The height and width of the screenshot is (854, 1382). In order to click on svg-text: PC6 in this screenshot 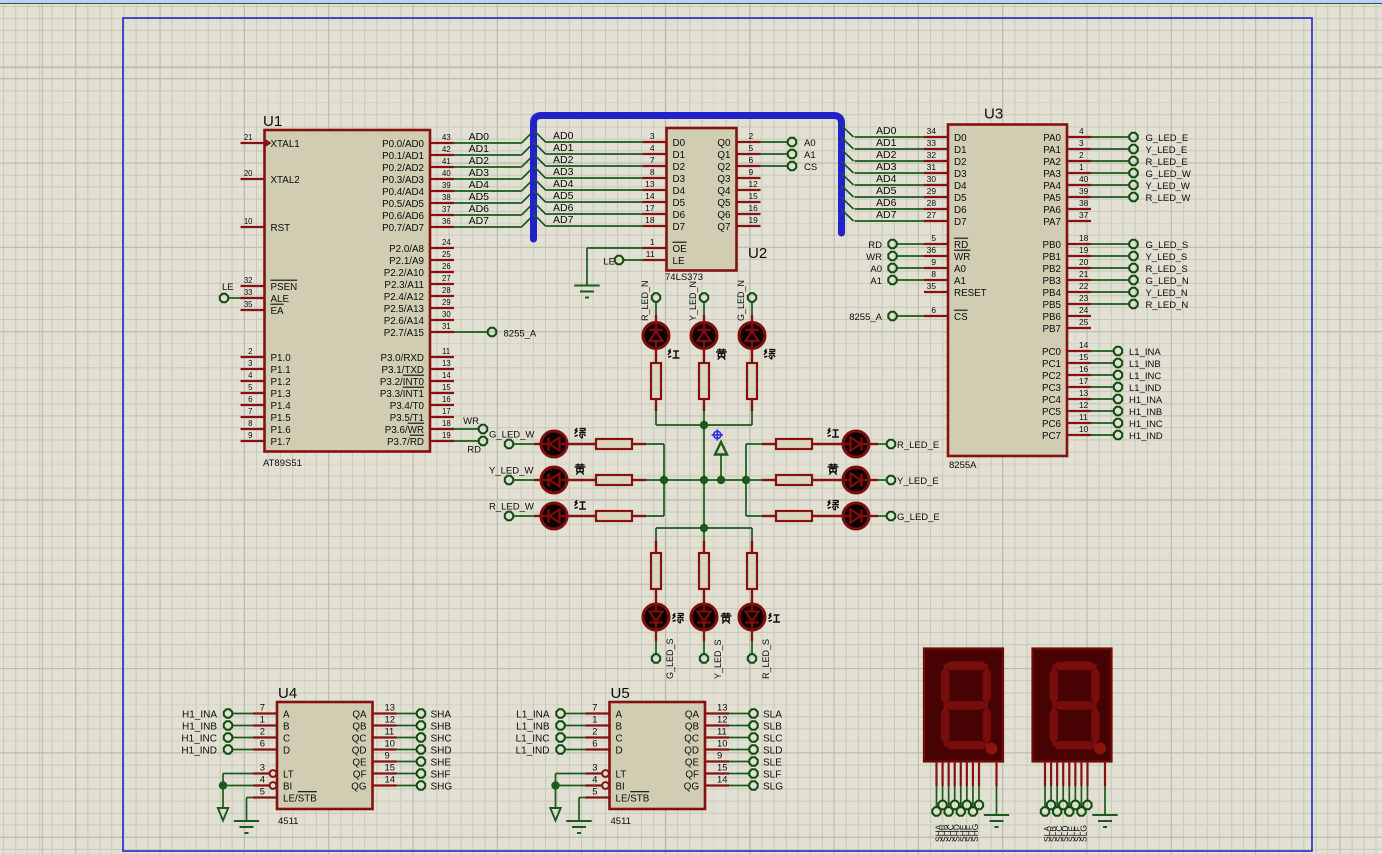, I will do `click(1052, 424)`.